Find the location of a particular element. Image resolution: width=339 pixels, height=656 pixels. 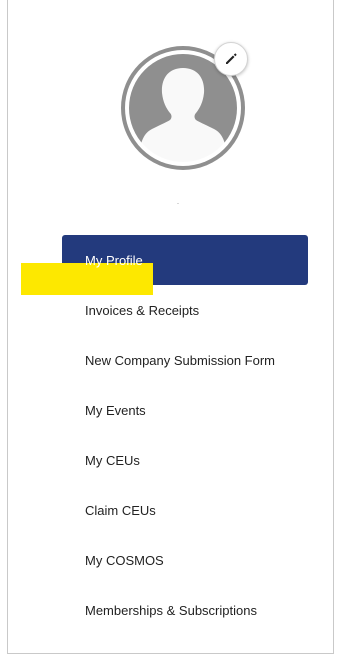

nav-item-memberships-subscriptions: Memberships & Subscriptions is located at coordinates (185, 610).